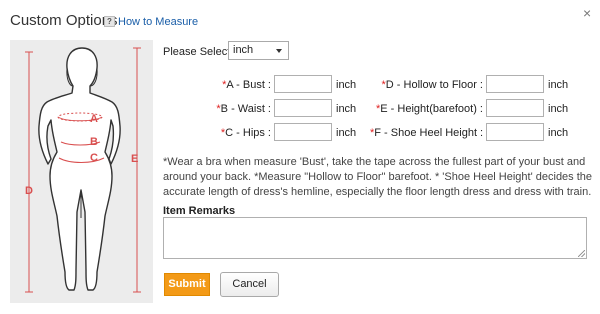 The image size is (600, 314). Describe the element at coordinates (243, 109) in the screenshot. I see `waist-label: *B - Waist :` at that location.